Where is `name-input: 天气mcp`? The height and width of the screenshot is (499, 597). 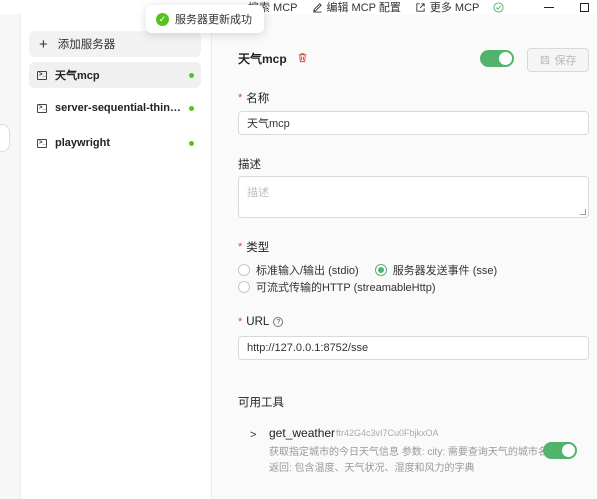
name-input: 天气mcp is located at coordinates (413, 123).